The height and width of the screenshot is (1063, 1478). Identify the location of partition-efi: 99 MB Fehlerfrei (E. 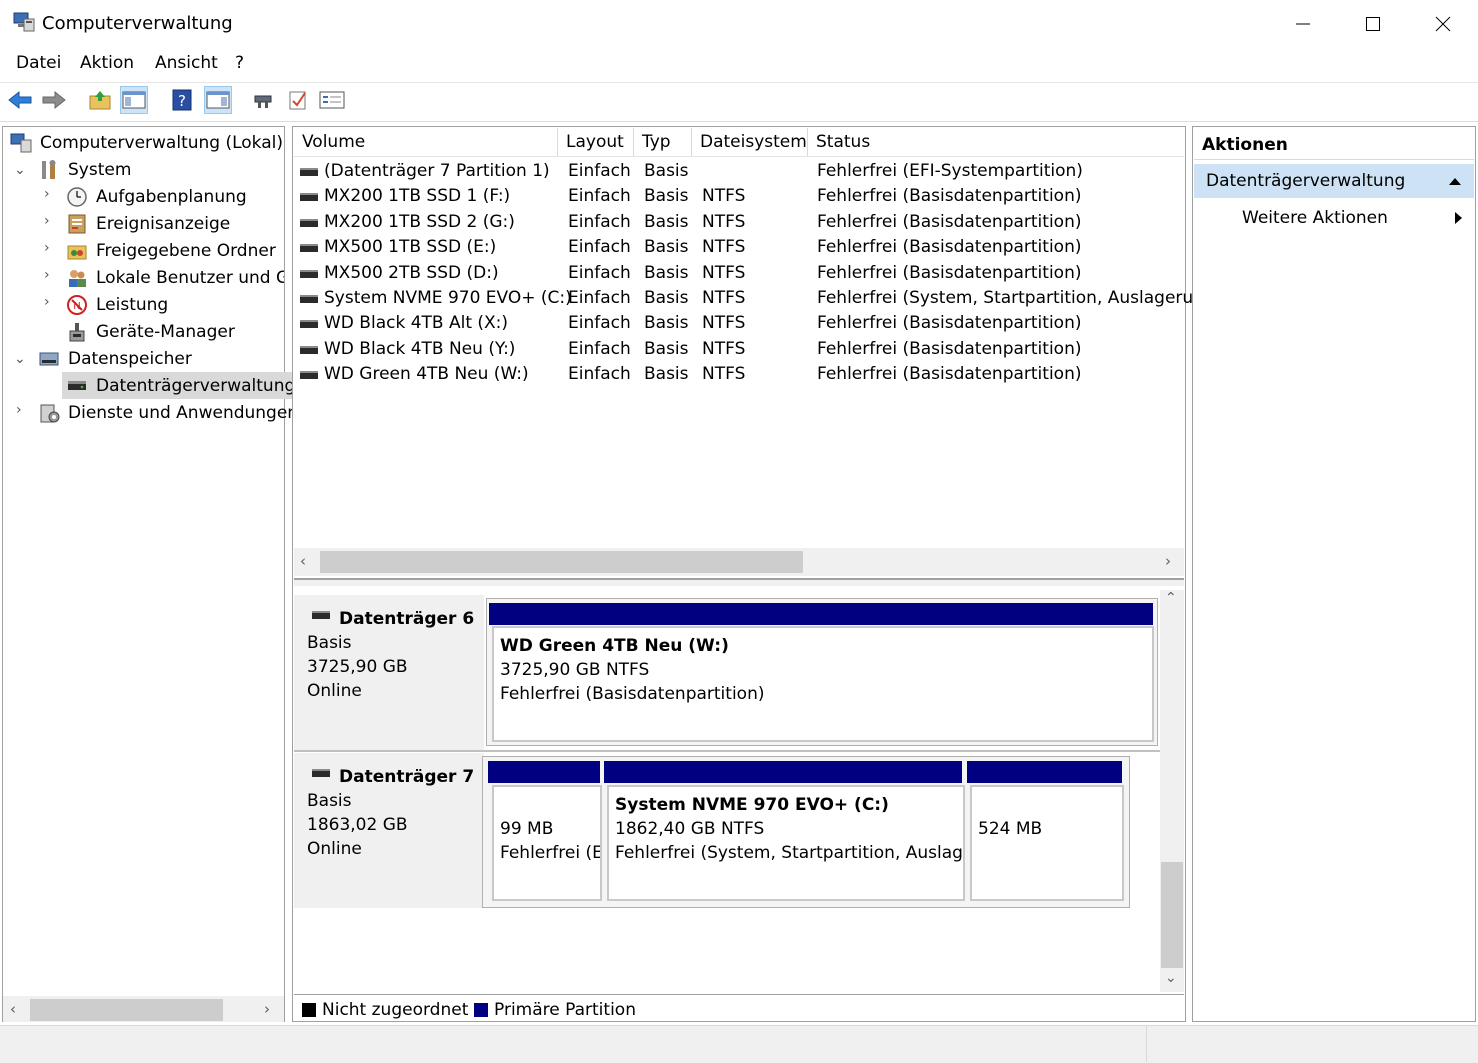
(547, 843).